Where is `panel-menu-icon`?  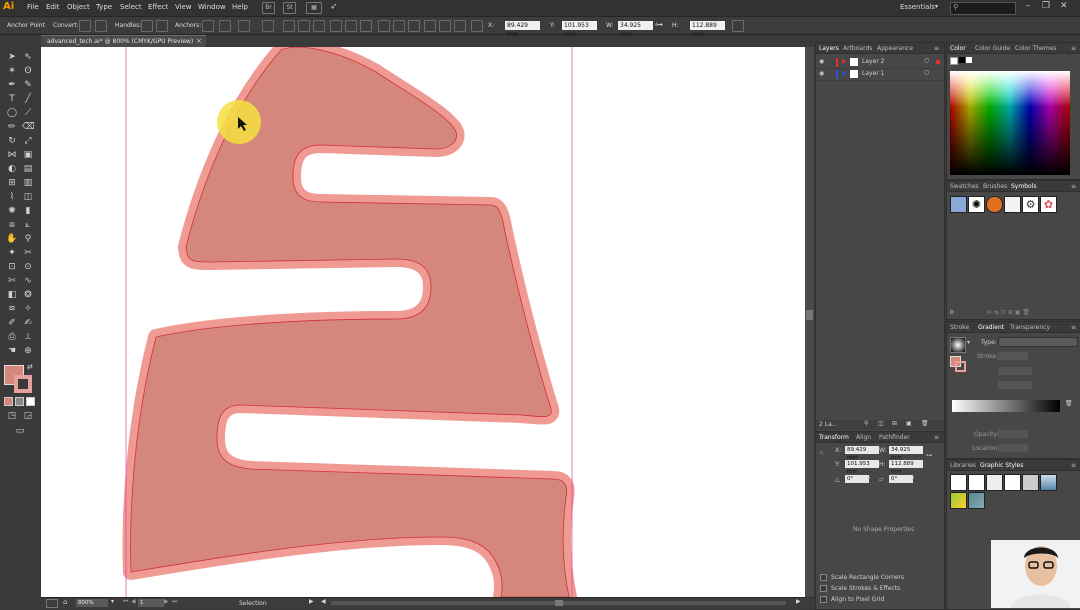
panel-menu-icon is located at coordinates (738, 26).